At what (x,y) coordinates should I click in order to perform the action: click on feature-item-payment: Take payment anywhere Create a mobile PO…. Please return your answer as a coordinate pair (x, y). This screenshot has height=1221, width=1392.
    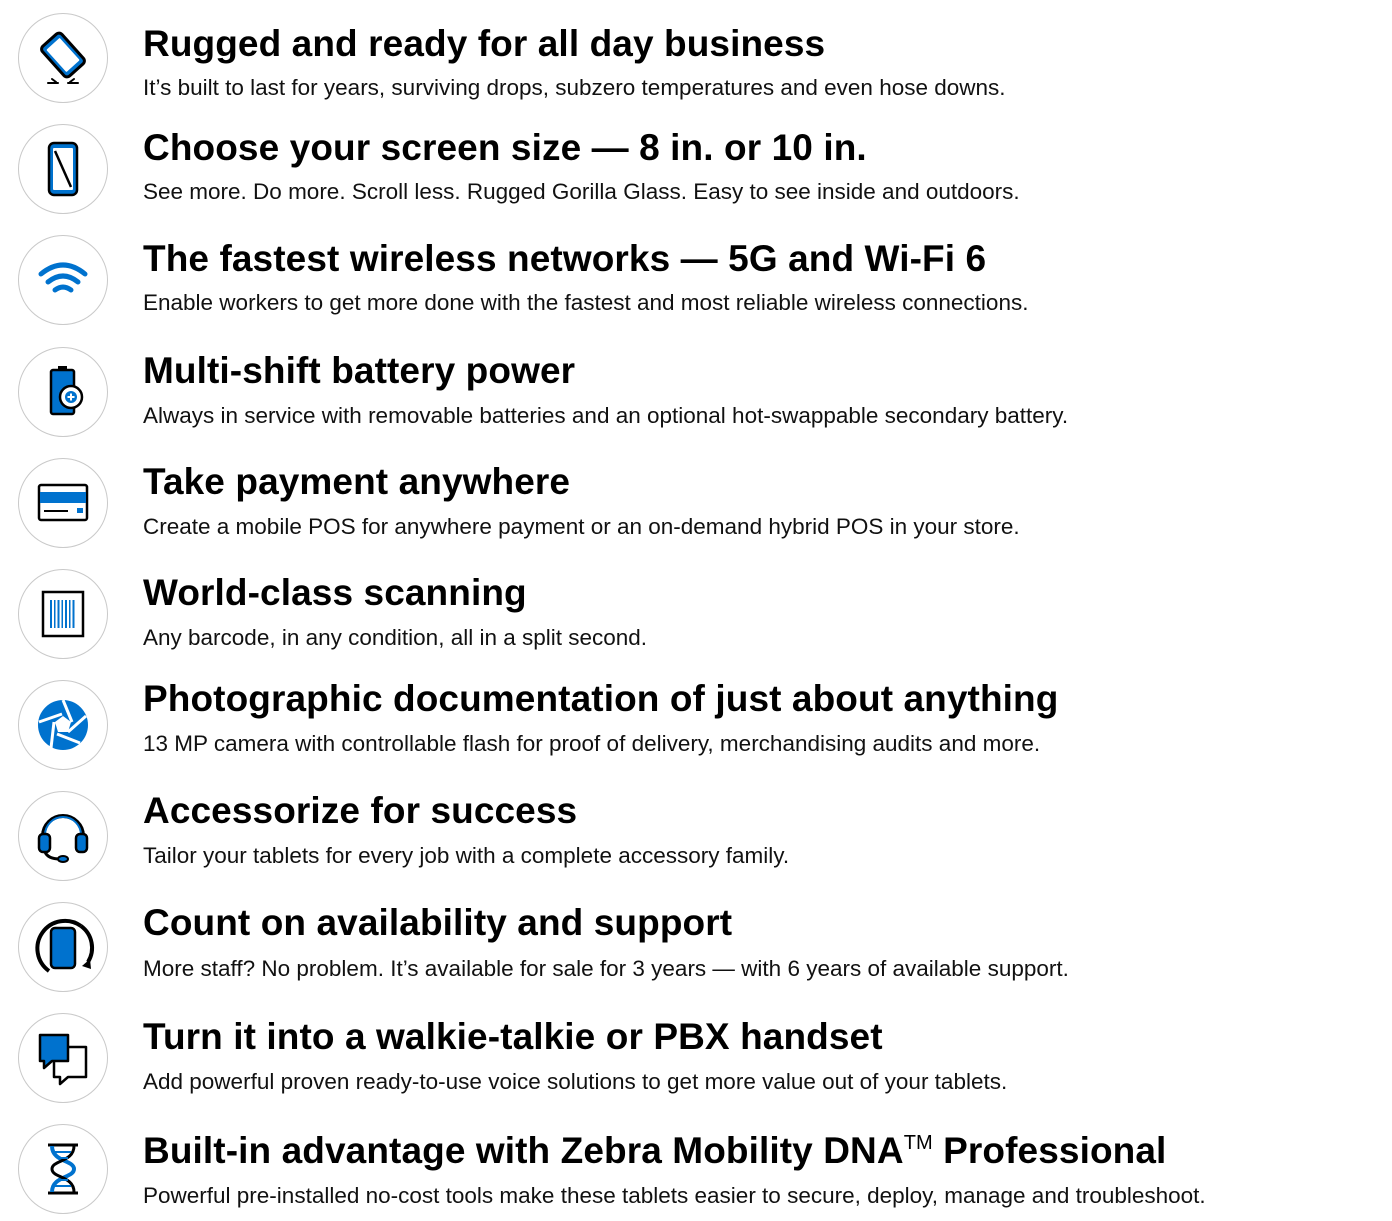
    Looking at the image, I should click on (696, 499).